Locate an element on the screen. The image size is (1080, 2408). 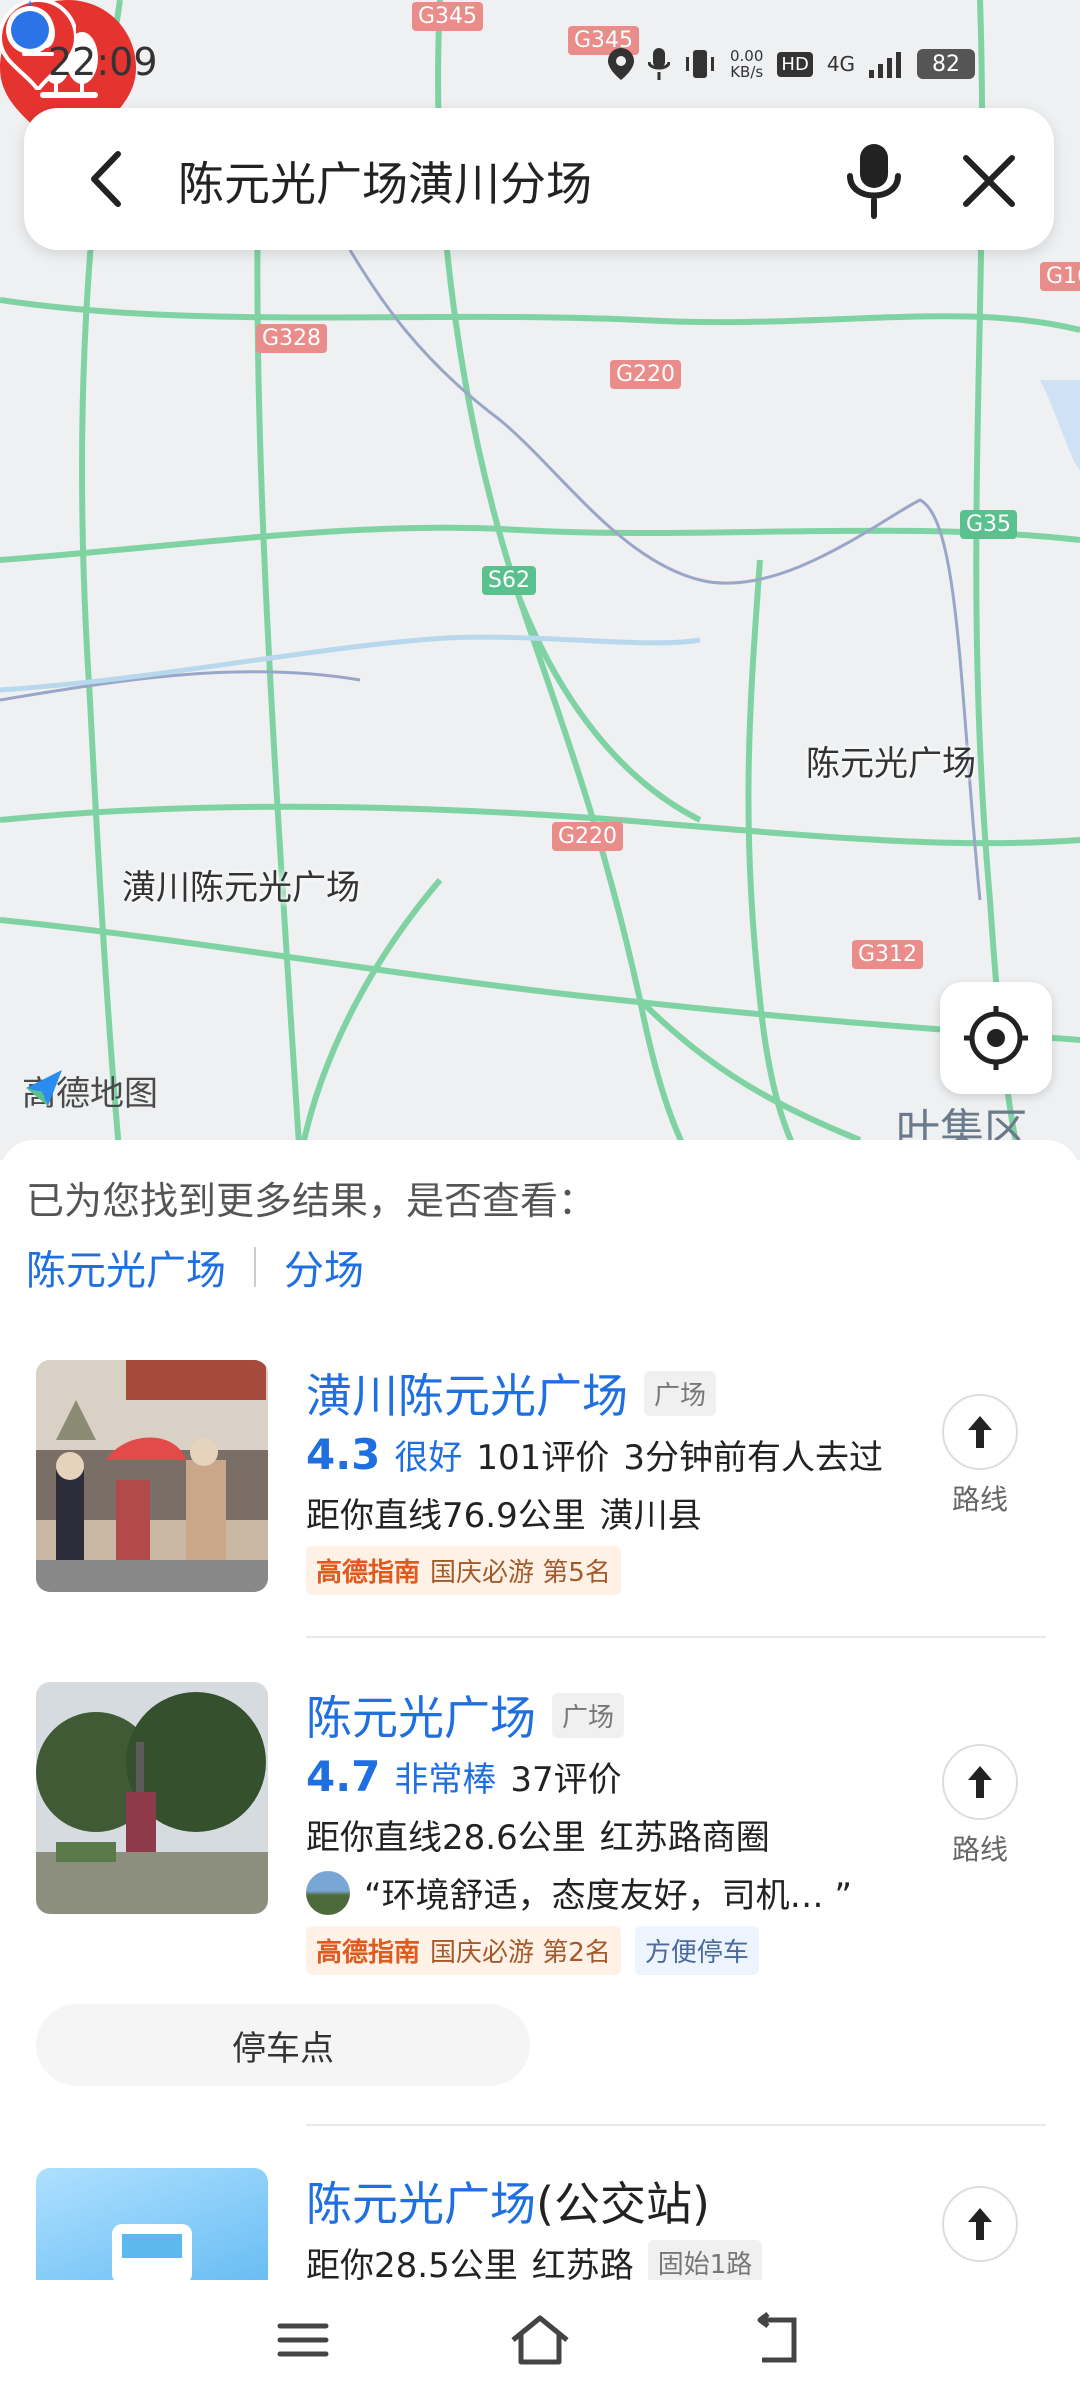
suggestion-divider is located at coordinates (255, 1267).